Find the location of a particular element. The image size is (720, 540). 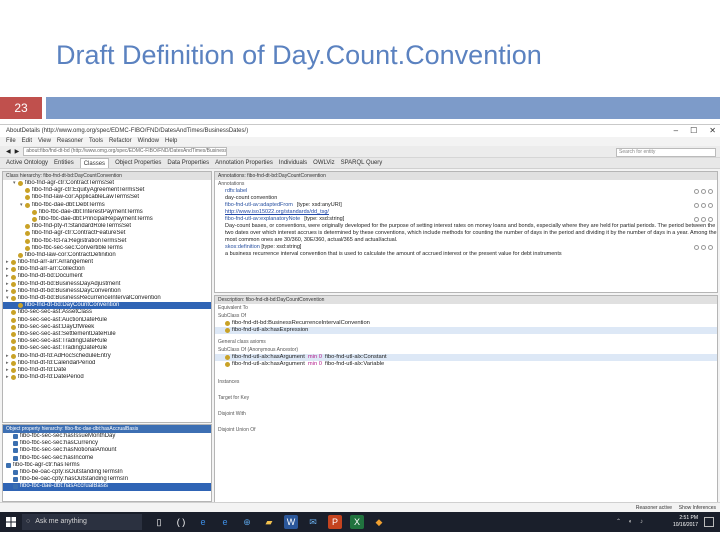

powerpoint-icon: P is located at coordinates (335, 522).